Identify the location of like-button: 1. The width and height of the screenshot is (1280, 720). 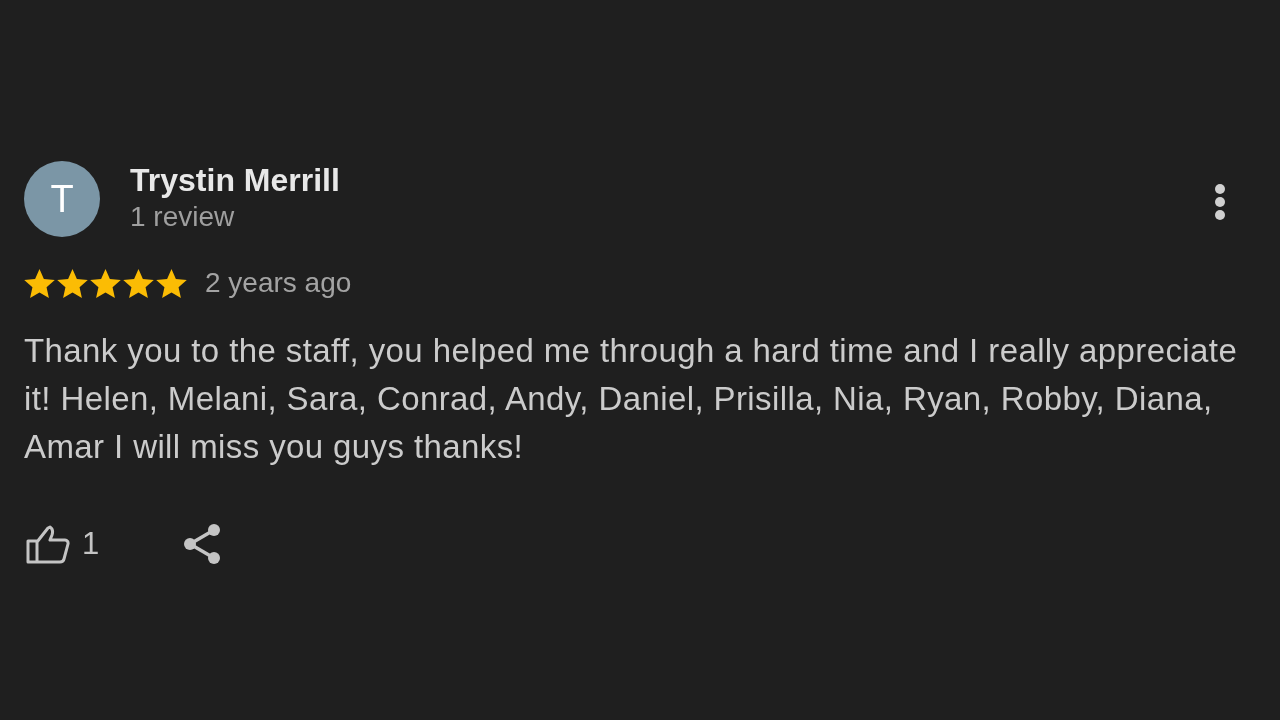
(63, 544).